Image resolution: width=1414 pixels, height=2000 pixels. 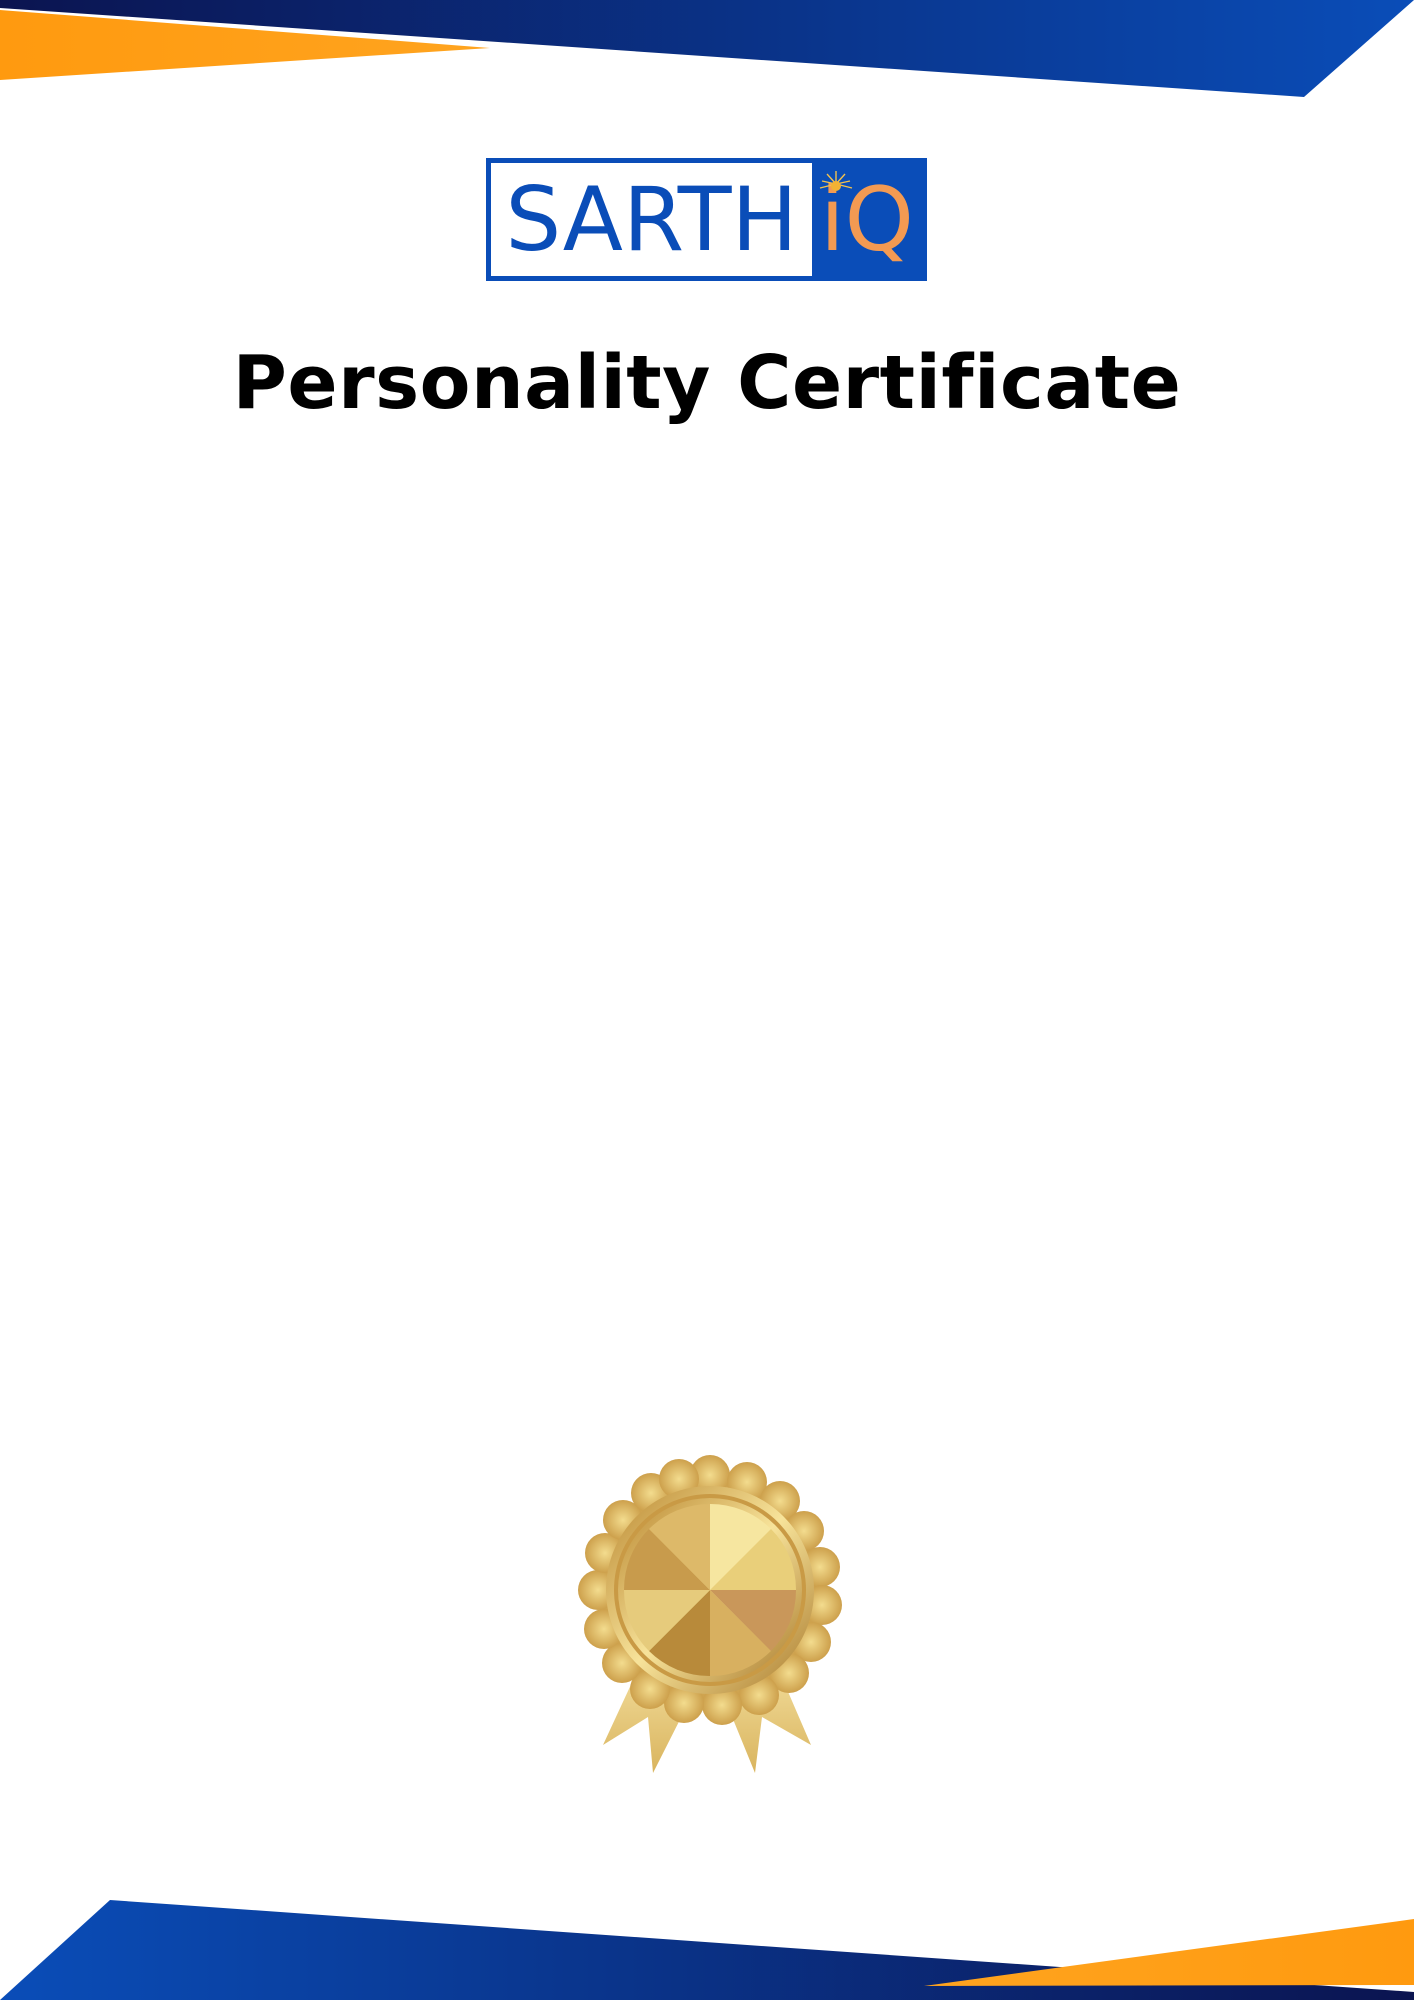 What do you see at coordinates (707, 383) in the screenshot?
I see `certificate-title: Personality Certificate` at bounding box center [707, 383].